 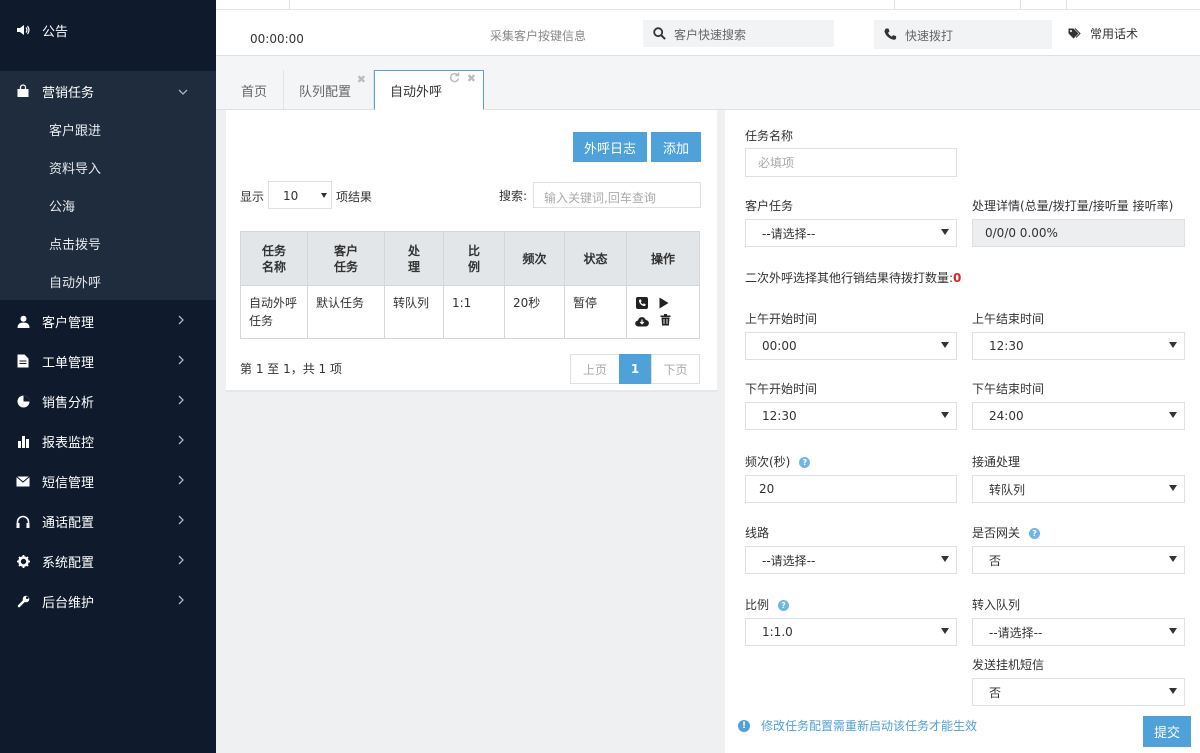 What do you see at coordinates (75, 131) in the screenshot?
I see `submenu-label: 客户跟进` at bounding box center [75, 131].